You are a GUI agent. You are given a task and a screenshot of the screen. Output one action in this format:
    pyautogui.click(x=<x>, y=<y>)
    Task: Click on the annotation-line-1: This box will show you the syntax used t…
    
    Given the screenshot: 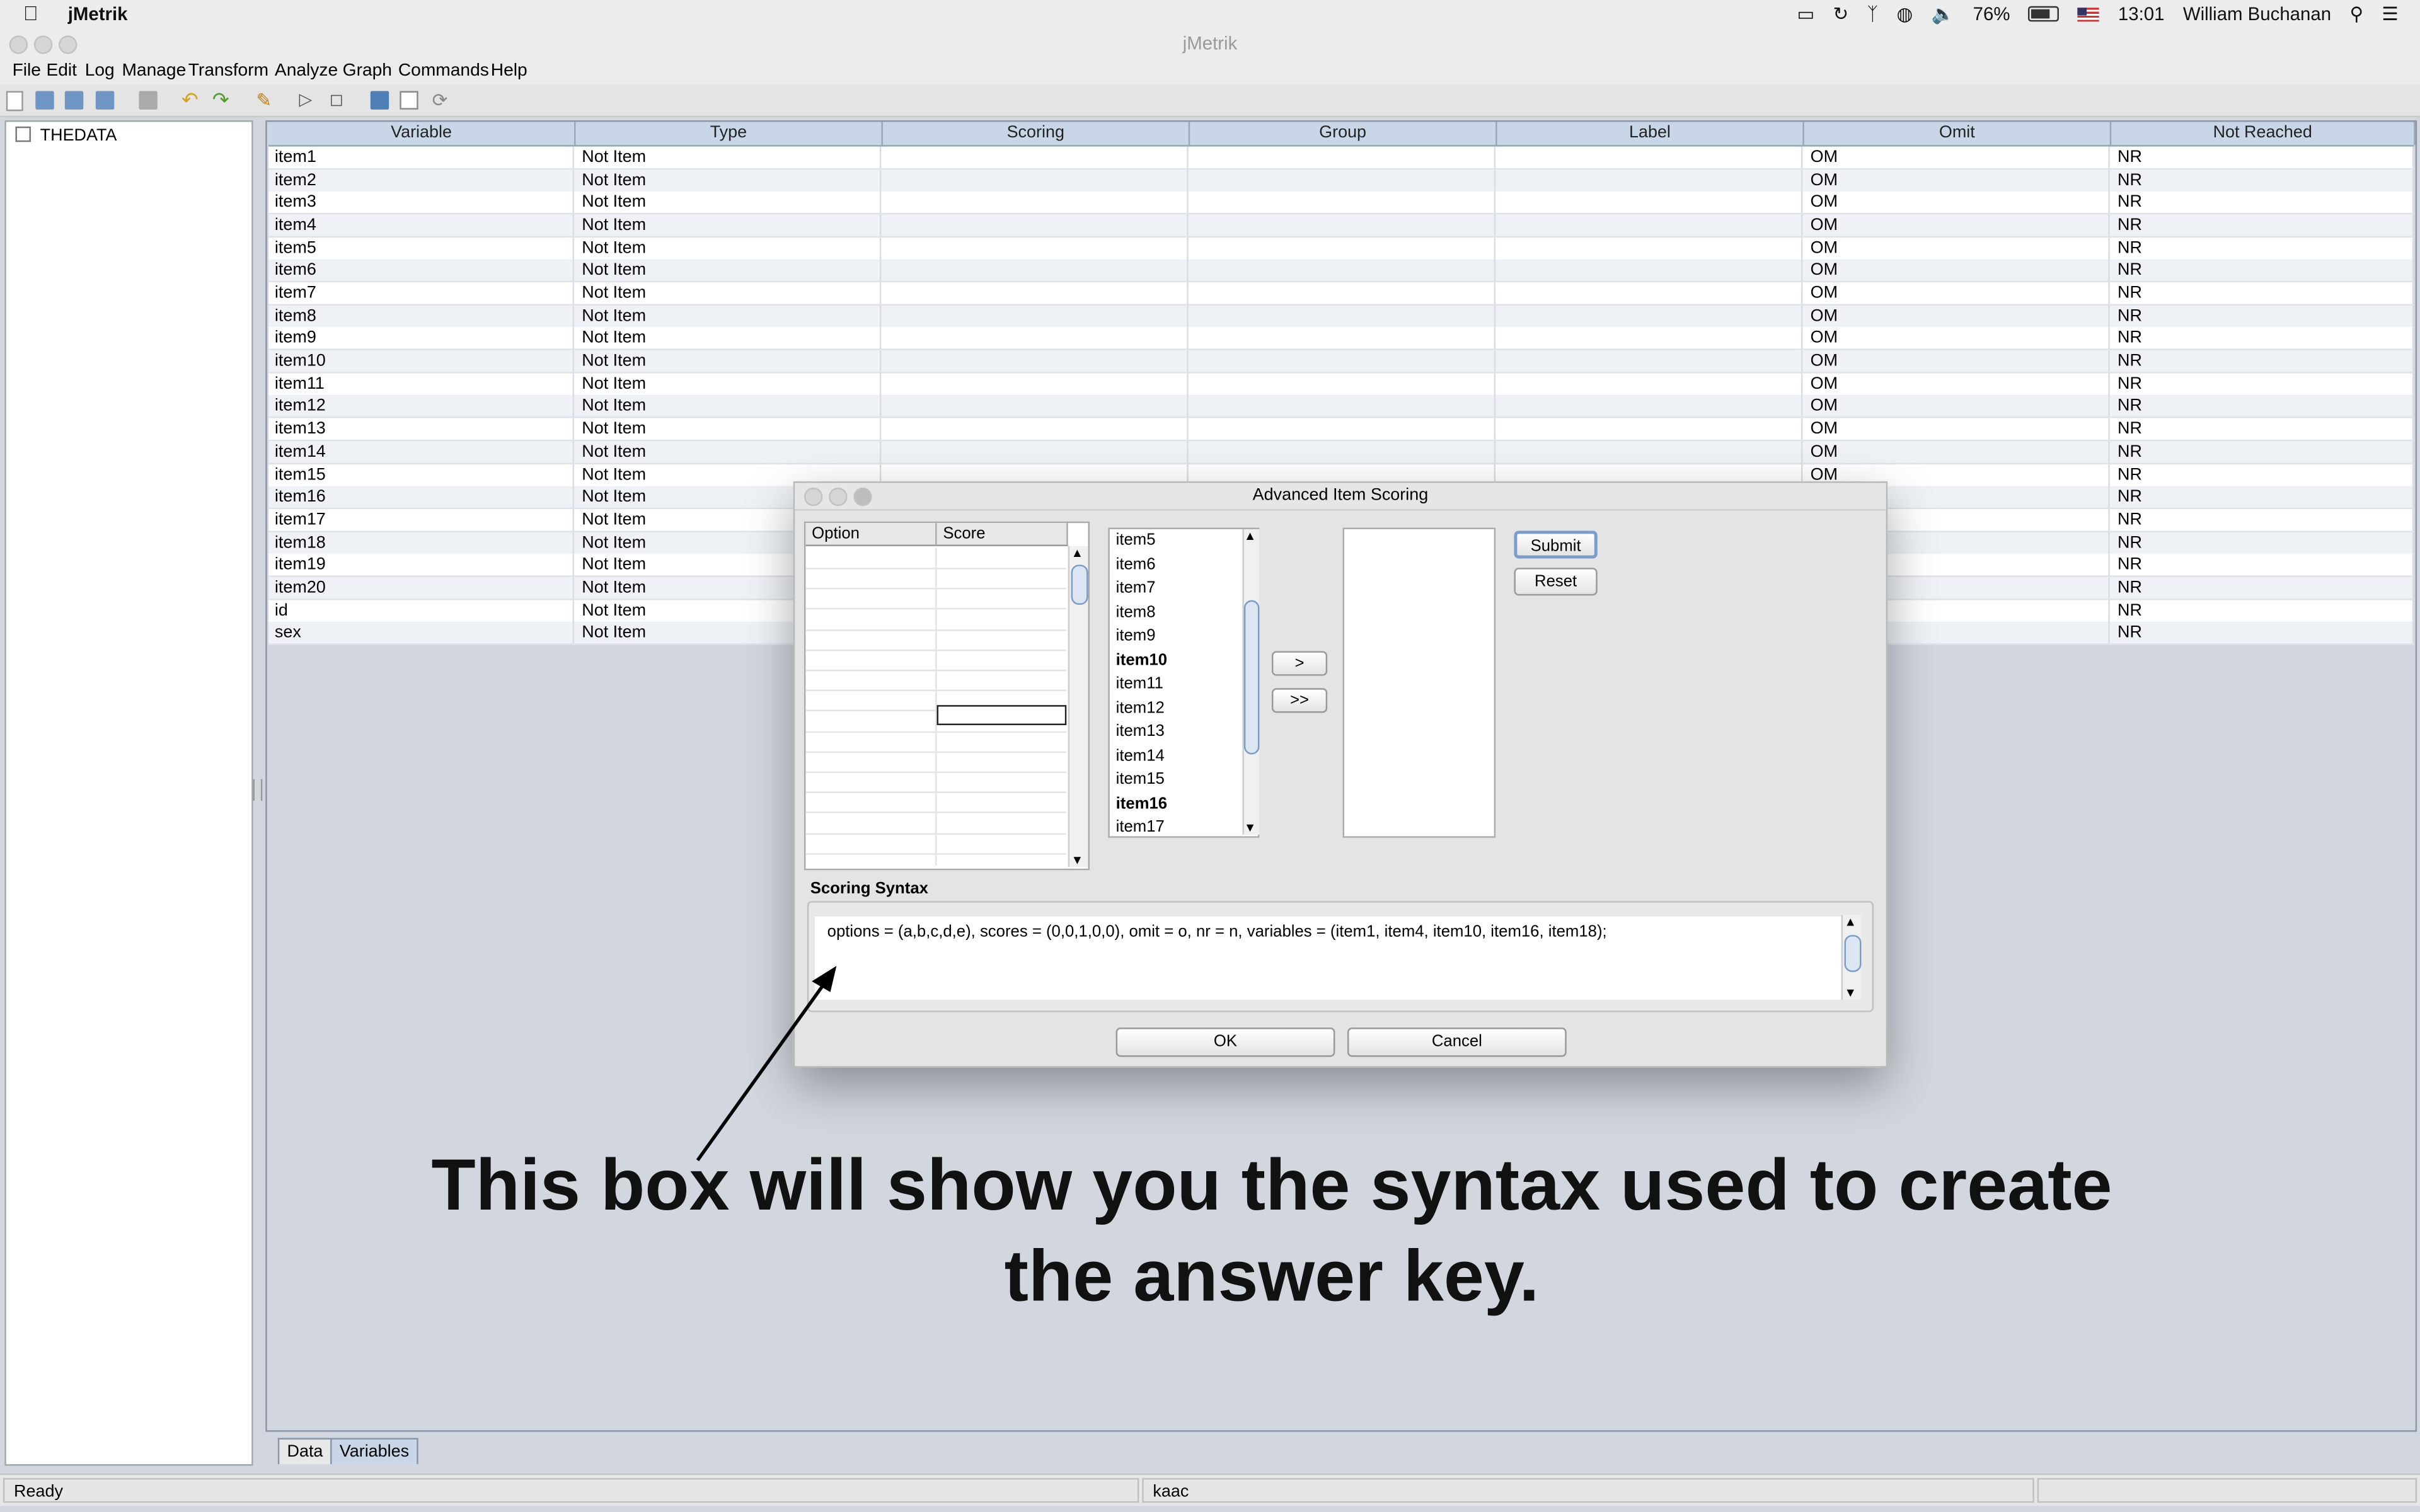 What is the action you would take?
    pyautogui.click(x=1272, y=1184)
    